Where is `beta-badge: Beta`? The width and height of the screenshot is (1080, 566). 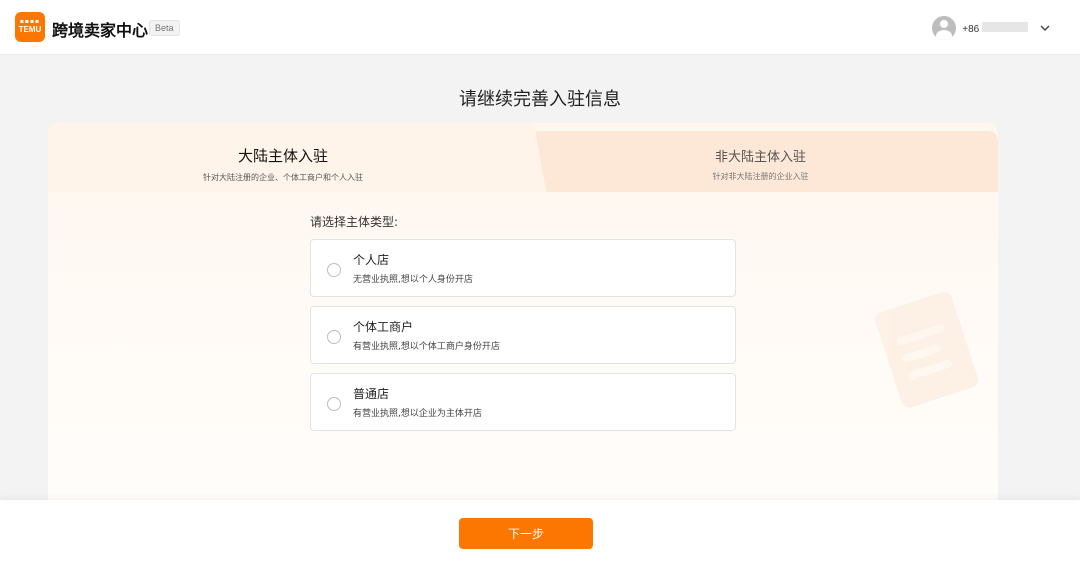 beta-badge: Beta is located at coordinates (164, 28).